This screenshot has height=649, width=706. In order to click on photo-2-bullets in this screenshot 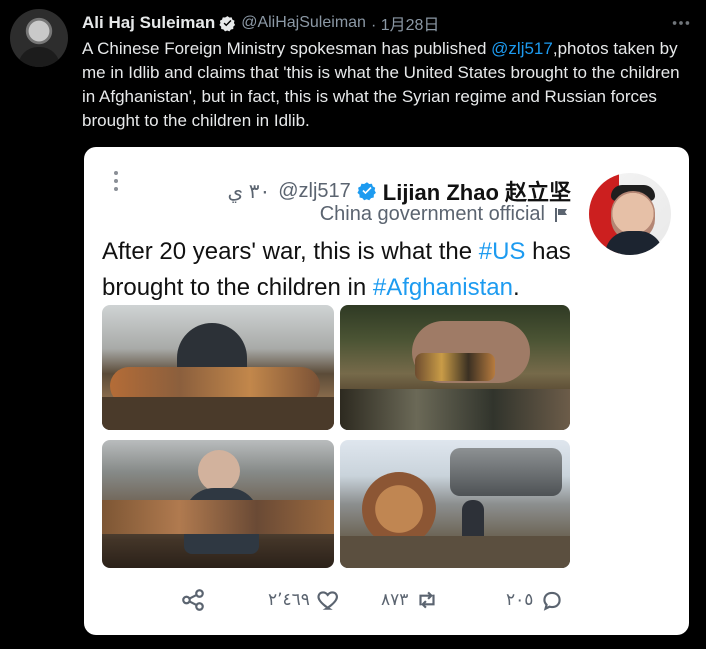, I will do `click(455, 367)`.